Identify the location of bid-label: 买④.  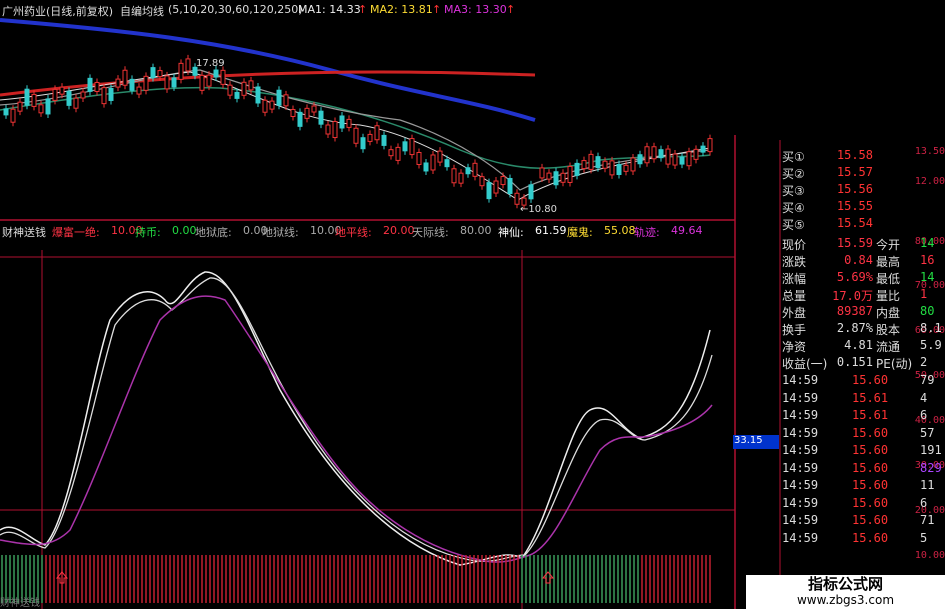
(793, 208).